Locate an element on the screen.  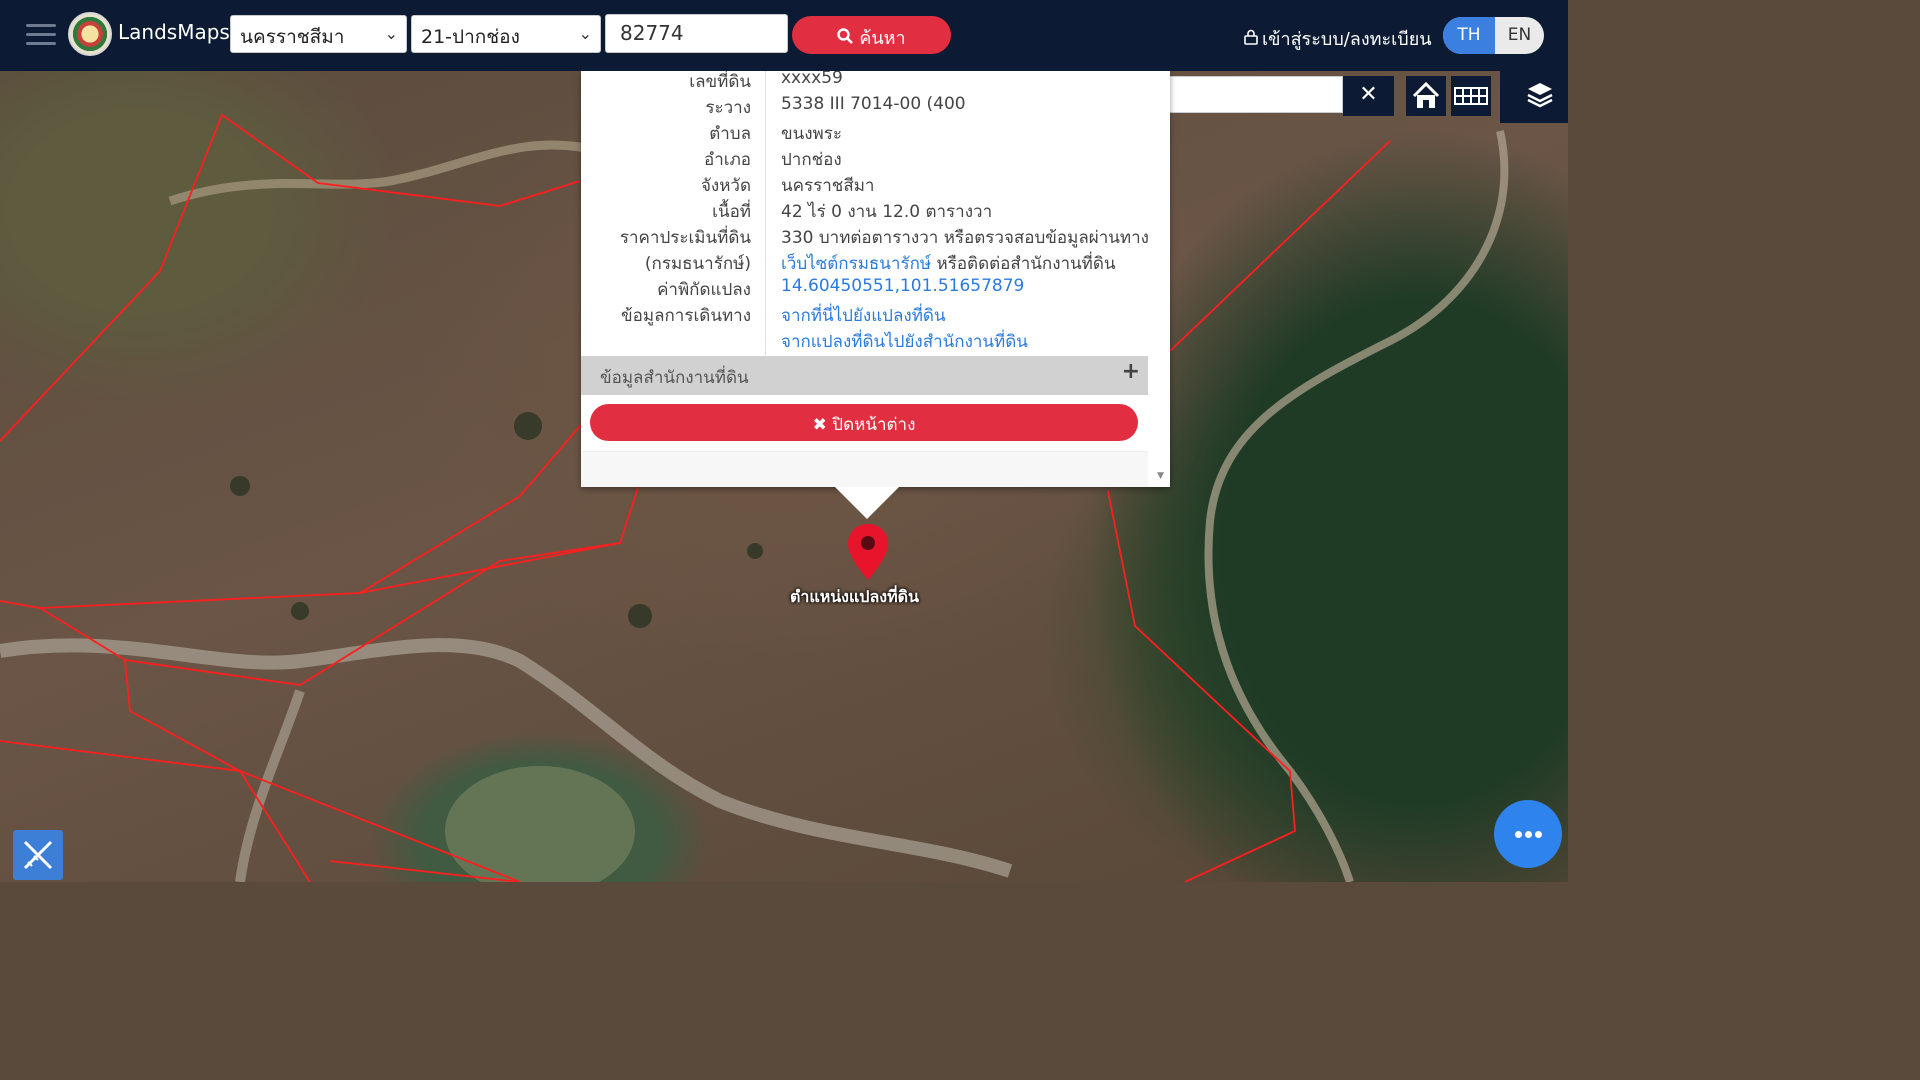
plus-icon: + is located at coordinates (1130, 371).